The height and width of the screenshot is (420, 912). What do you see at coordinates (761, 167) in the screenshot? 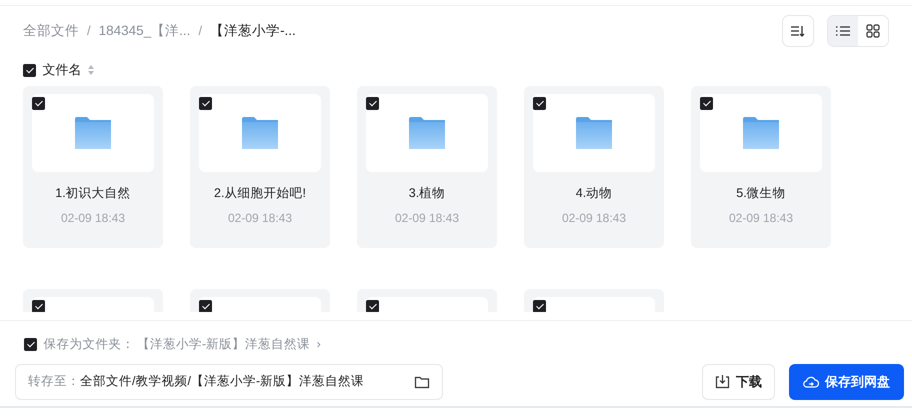
I see `file-card: 5.微生物 02-09 18:43` at bounding box center [761, 167].